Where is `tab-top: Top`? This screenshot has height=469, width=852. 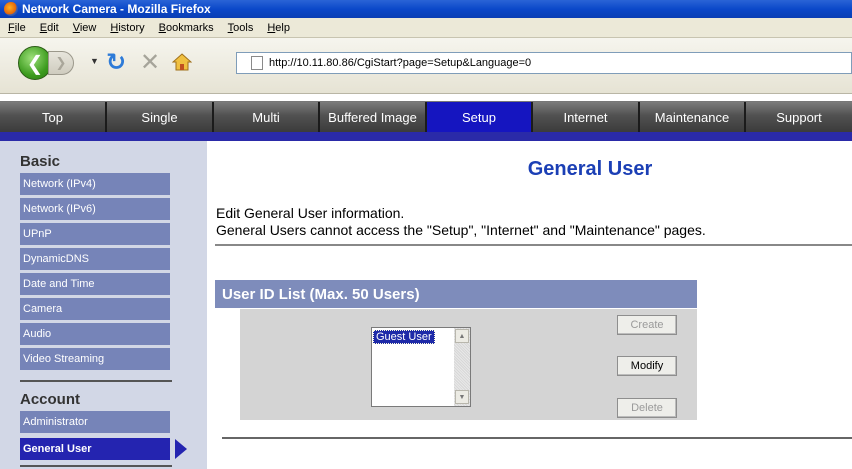 tab-top: Top is located at coordinates (53, 117).